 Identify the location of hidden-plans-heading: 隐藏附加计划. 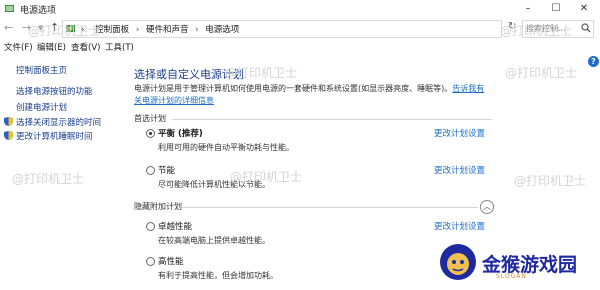
(158, 206).